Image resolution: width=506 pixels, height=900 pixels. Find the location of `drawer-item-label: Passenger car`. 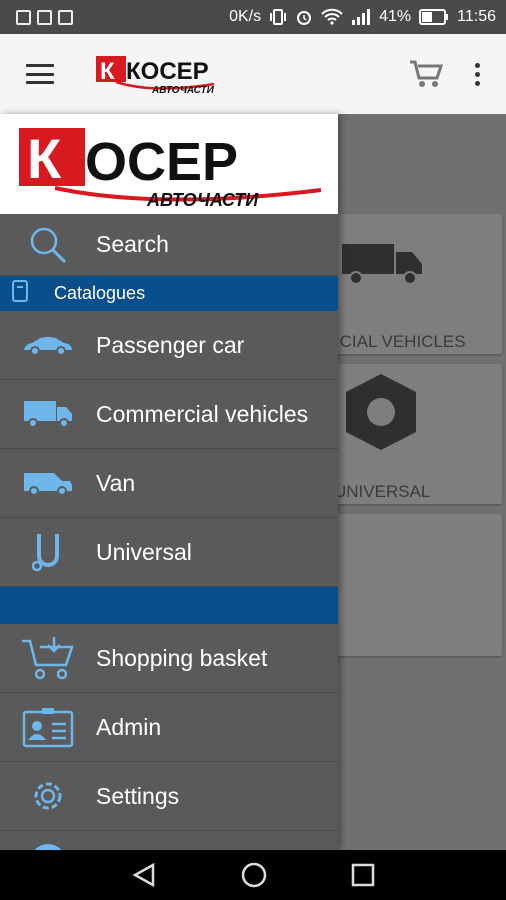

drawer-item-label: Passenger car is located at coordinates (170, 344).